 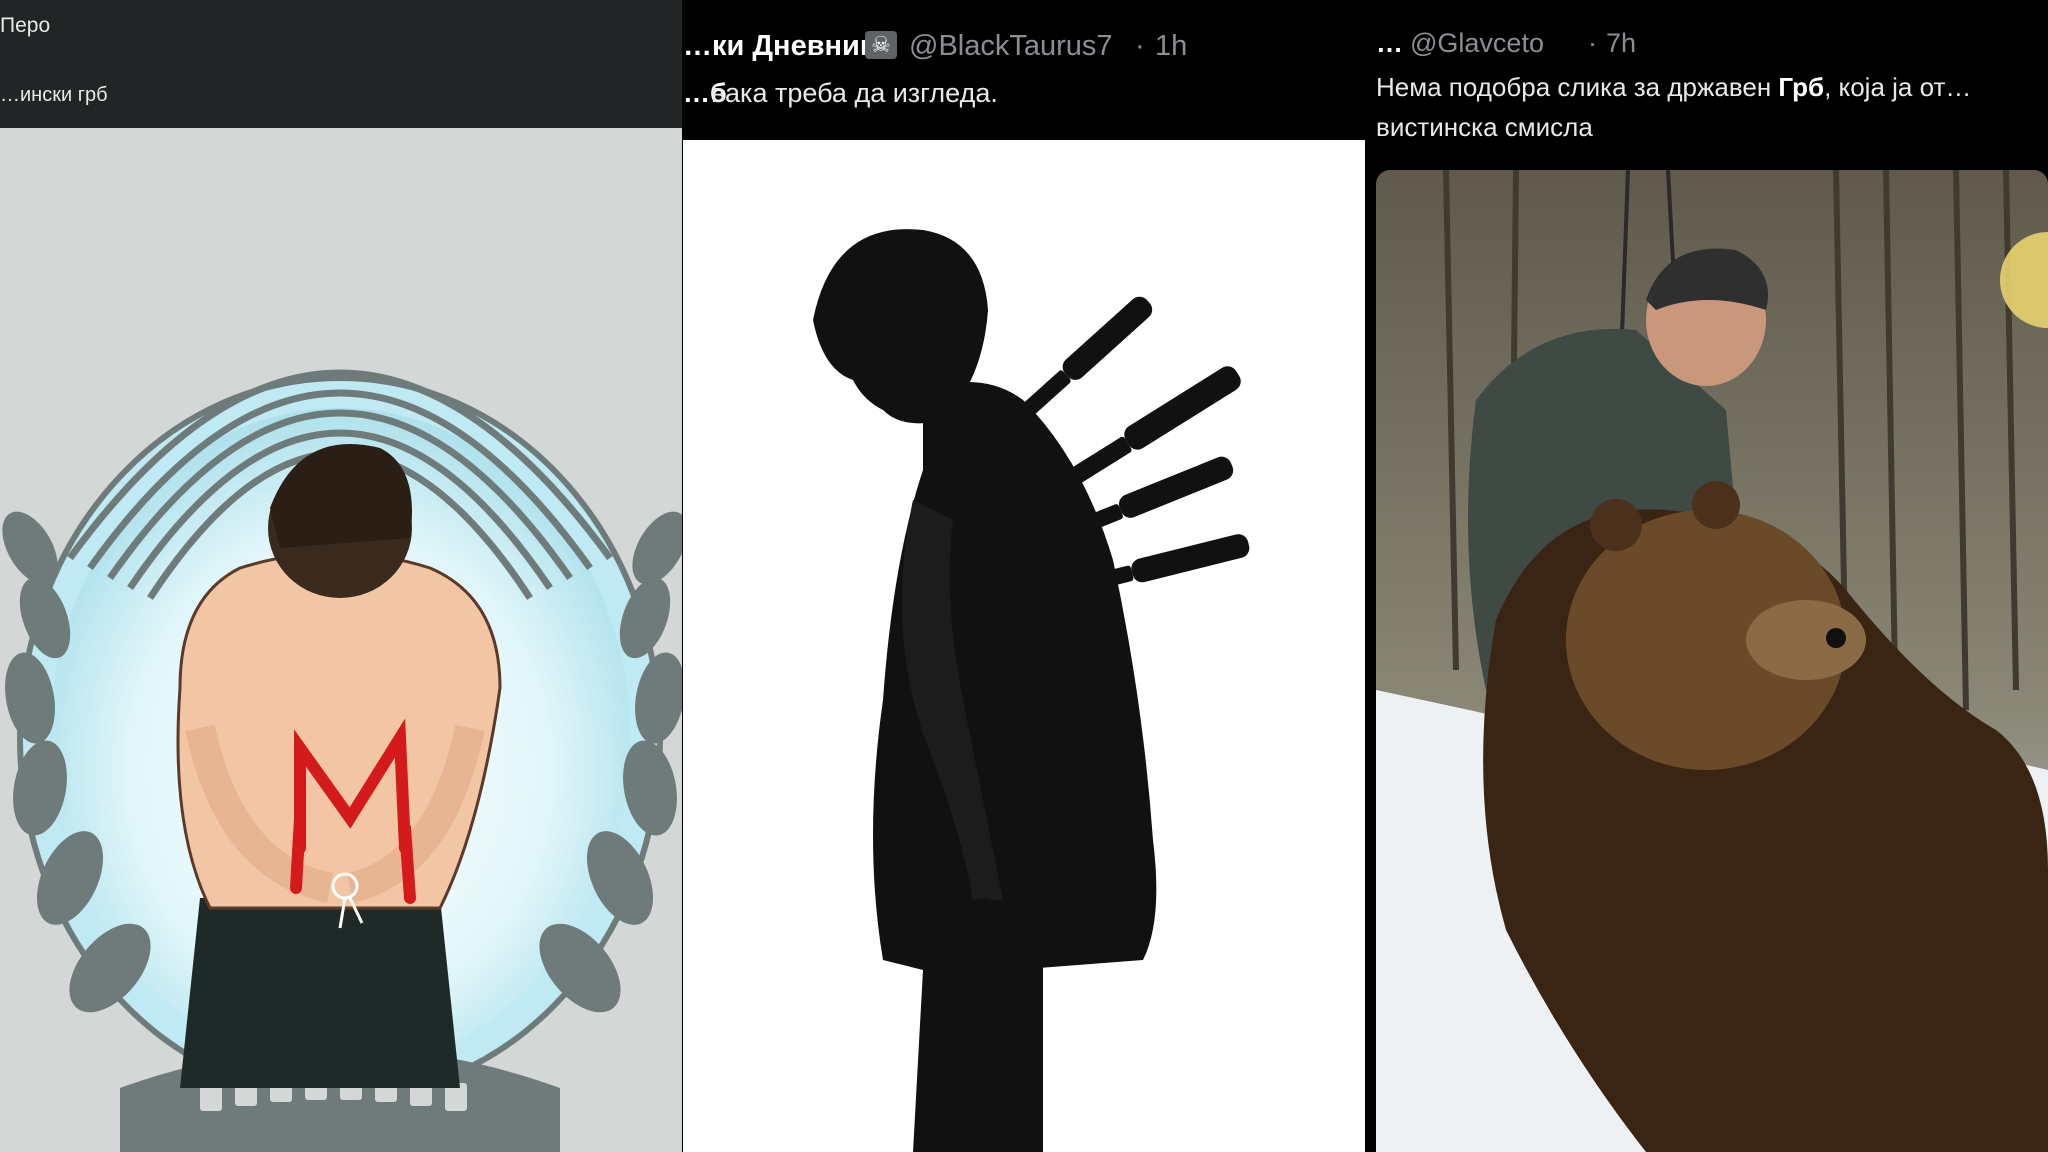 What do you see at coordinates (1577, 87) in the screenshot?
I see `tweet-text-pre: Нема подобра слика за државен` at bounding box center [1577, 87].